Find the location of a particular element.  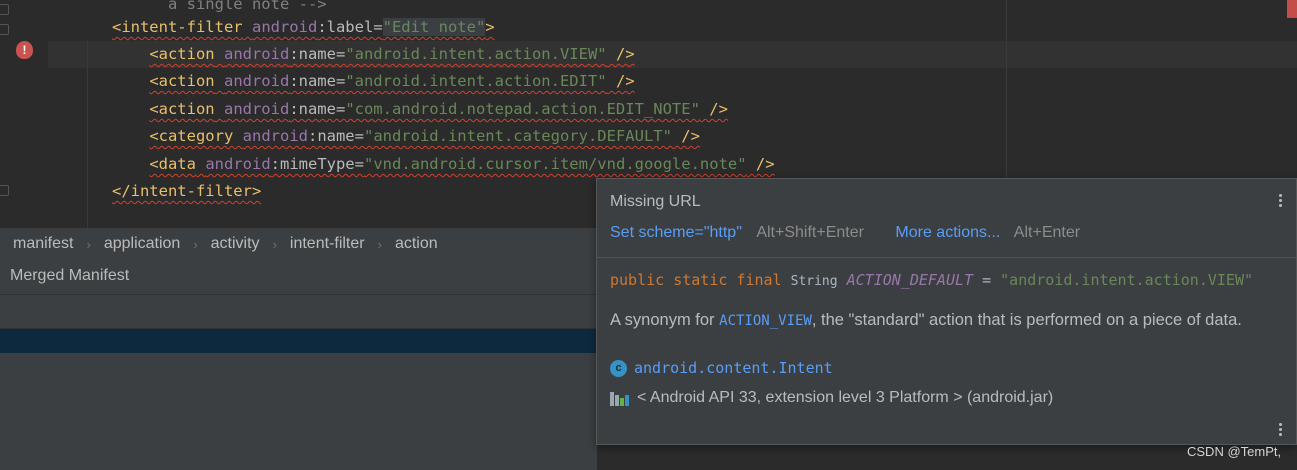

xml-tag: </intent-filter> is located at coordinates (186, 191).